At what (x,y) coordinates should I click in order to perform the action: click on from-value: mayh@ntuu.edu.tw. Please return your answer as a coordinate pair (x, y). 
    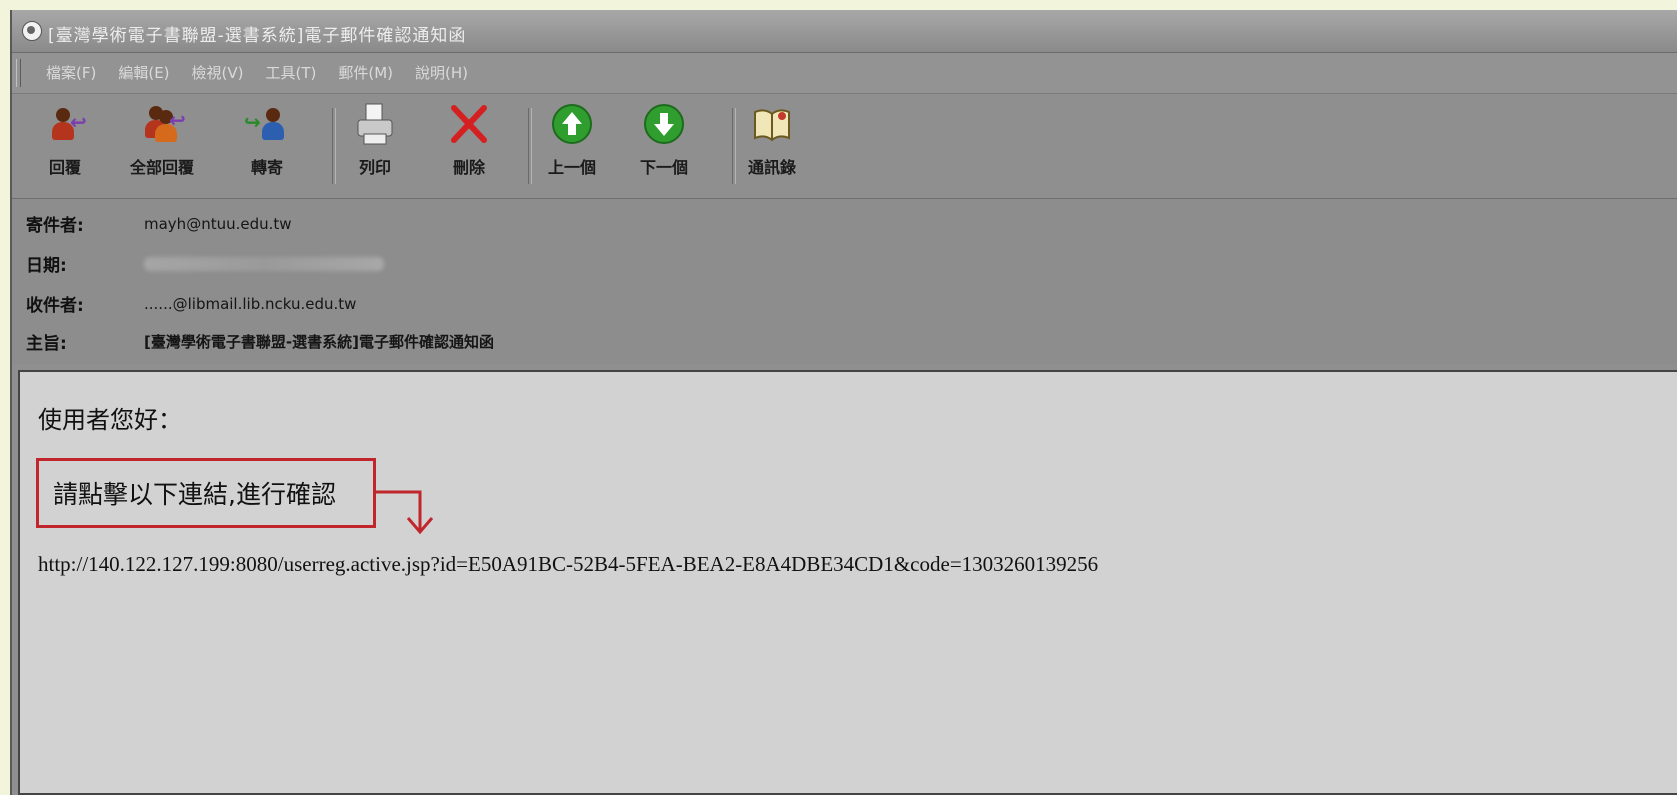
    Looking at the image, I should click on (218, 224).